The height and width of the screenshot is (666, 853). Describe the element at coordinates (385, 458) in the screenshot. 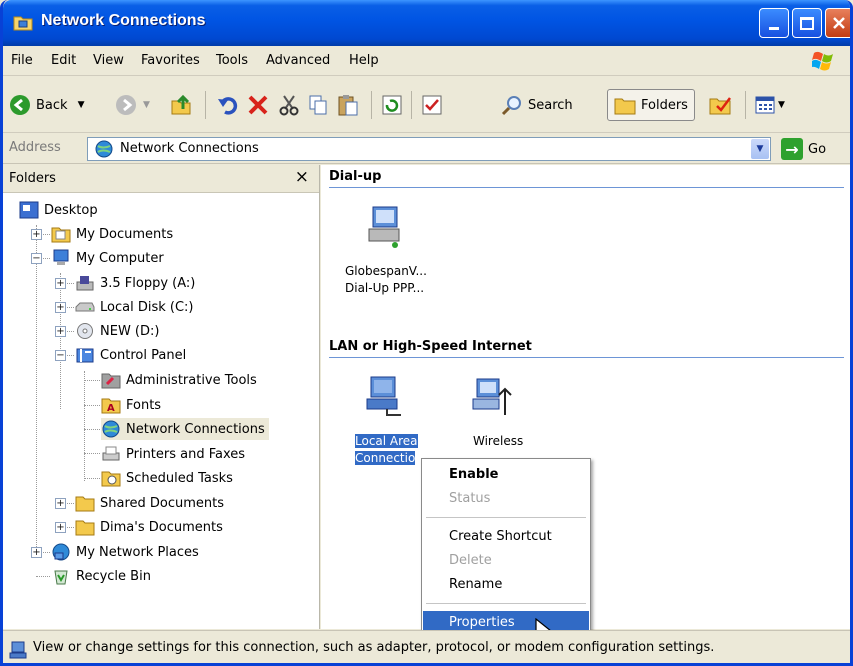

I see `connection-type: Connectio` at that location.